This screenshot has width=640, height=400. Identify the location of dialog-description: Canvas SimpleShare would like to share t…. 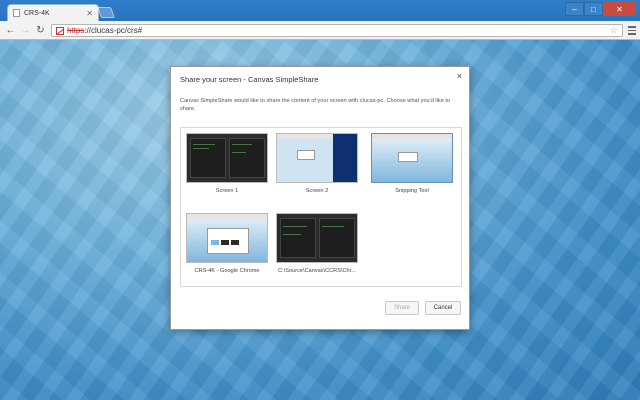
(315, 105).